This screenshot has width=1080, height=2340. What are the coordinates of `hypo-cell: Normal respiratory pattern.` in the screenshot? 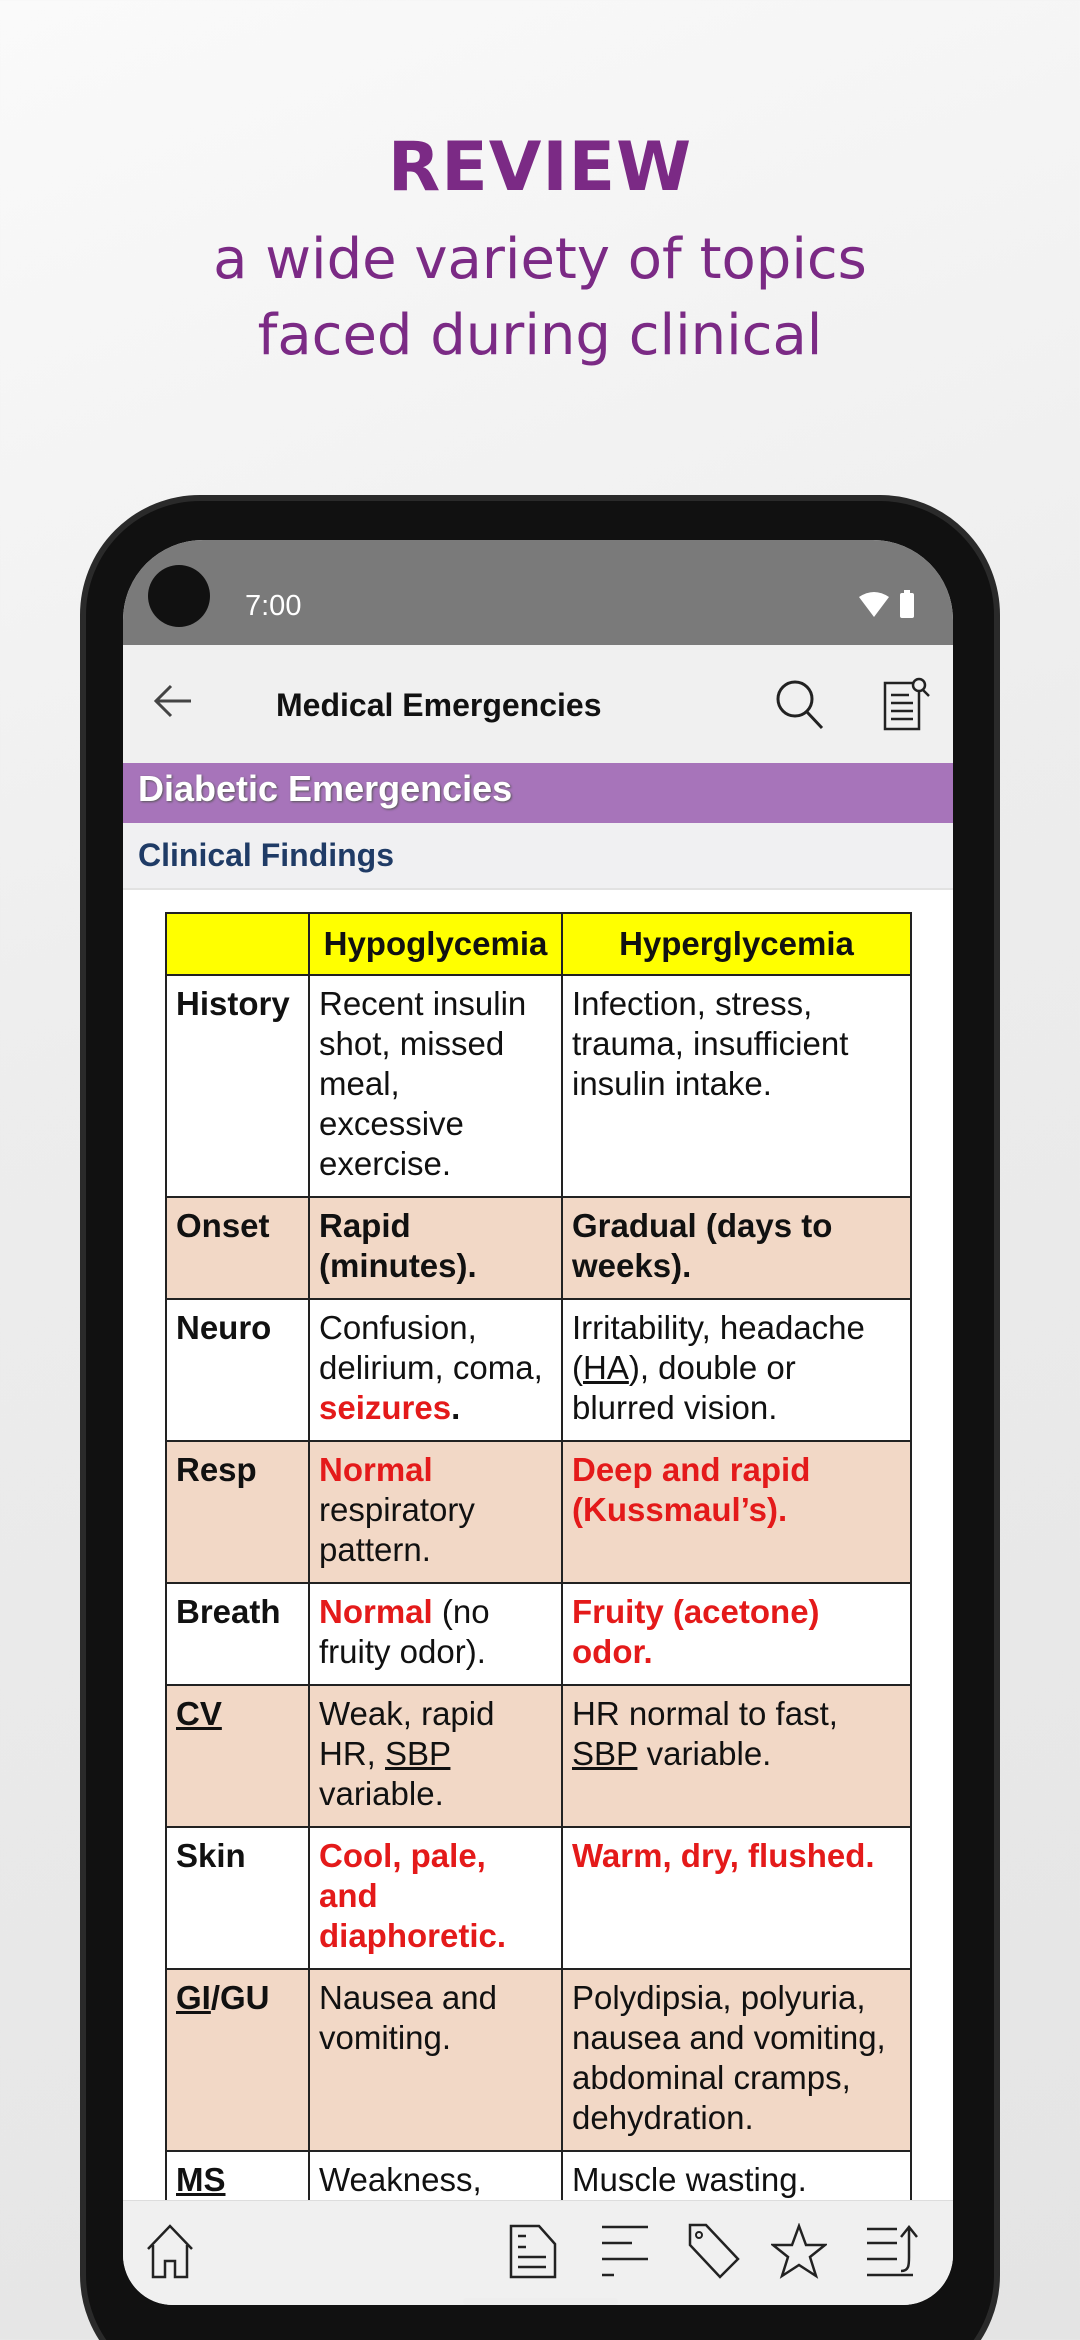 It's located at (435, 1512).